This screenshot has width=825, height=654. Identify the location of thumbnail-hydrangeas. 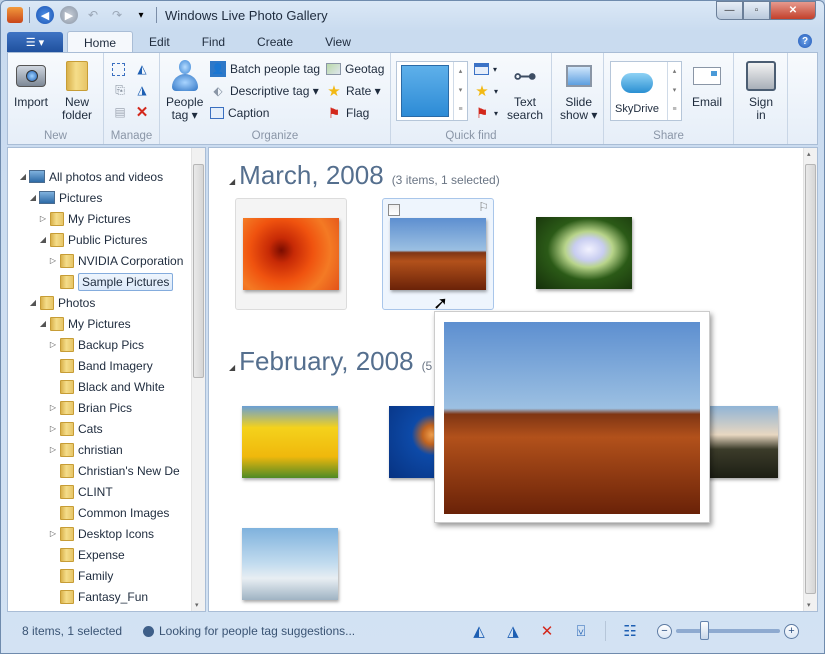
(585, 254).